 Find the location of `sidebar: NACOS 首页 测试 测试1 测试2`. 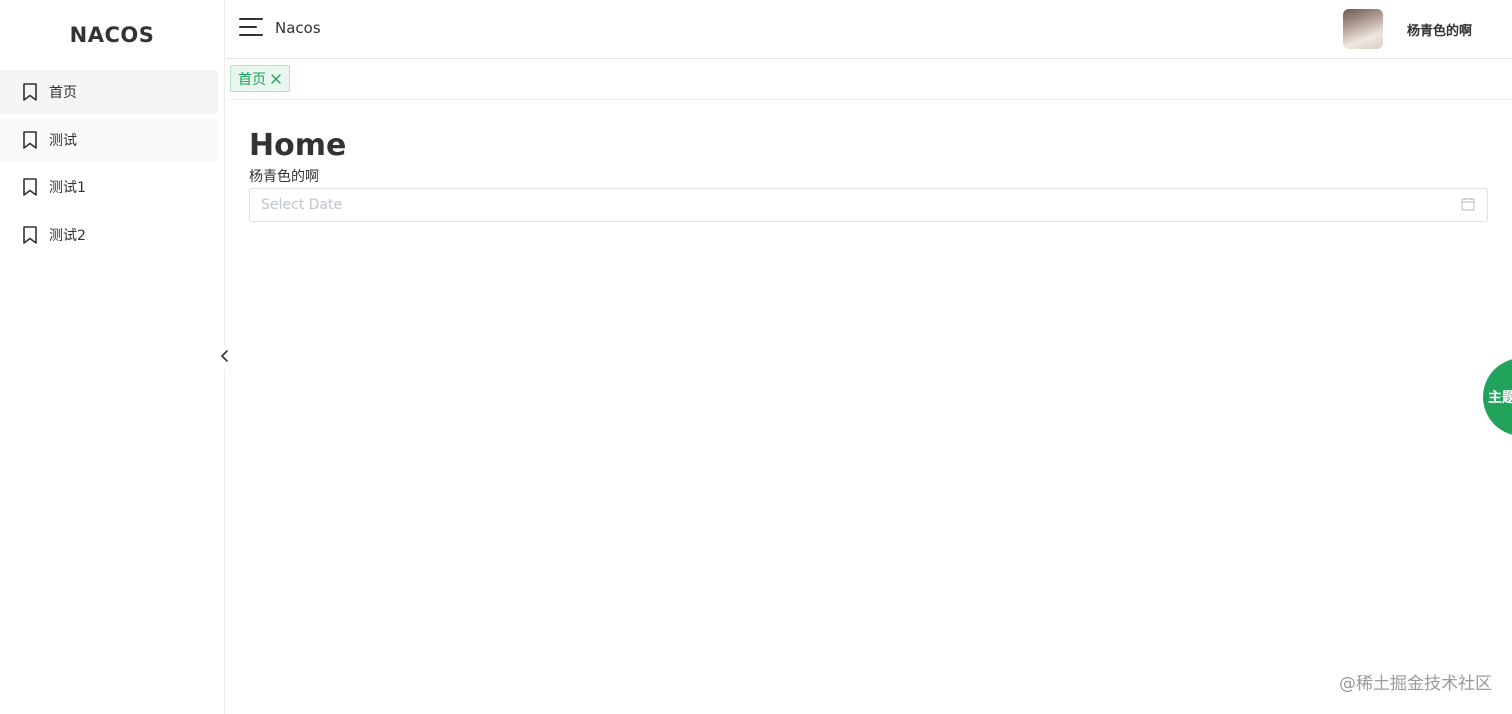

sidebar: NACOS 首页 测试 测试1 测试2 is located at coordinates (112, 357).